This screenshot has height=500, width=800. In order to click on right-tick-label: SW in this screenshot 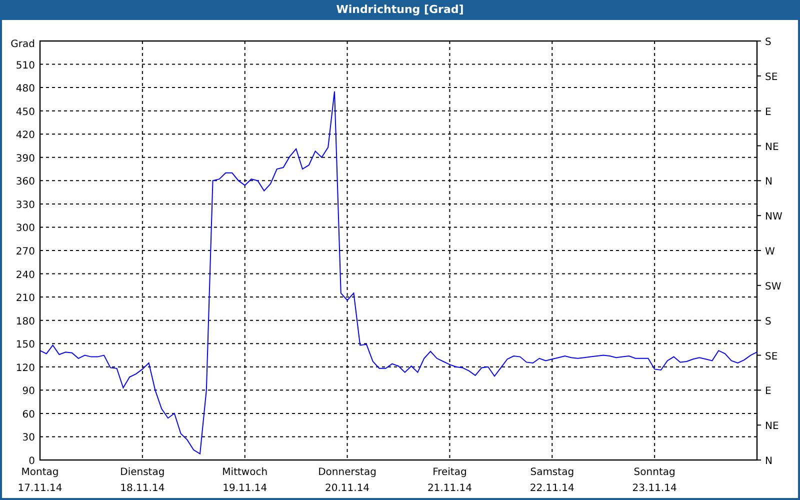, I will do `click(773, 286)`.